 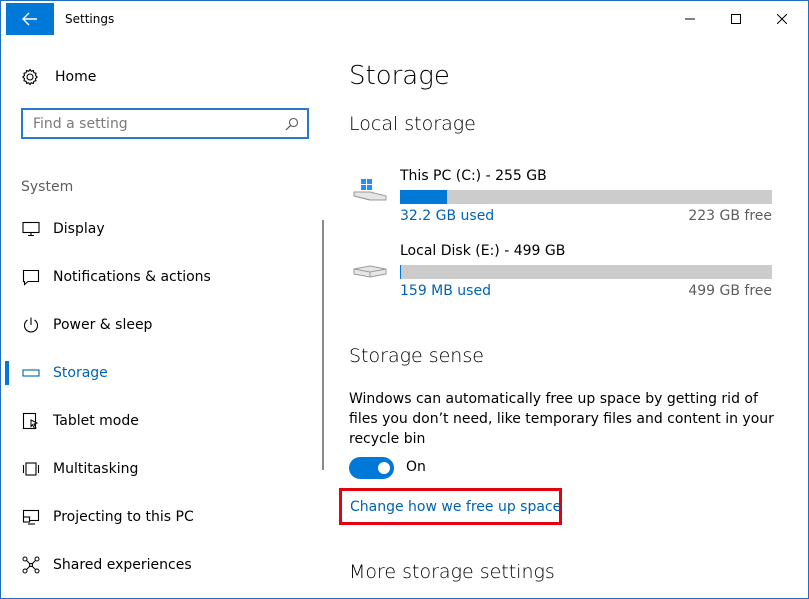 What do you see at coordinates (31, 277) in the screenshot?
I see `notification-icon` at bounding box center [31, 277].